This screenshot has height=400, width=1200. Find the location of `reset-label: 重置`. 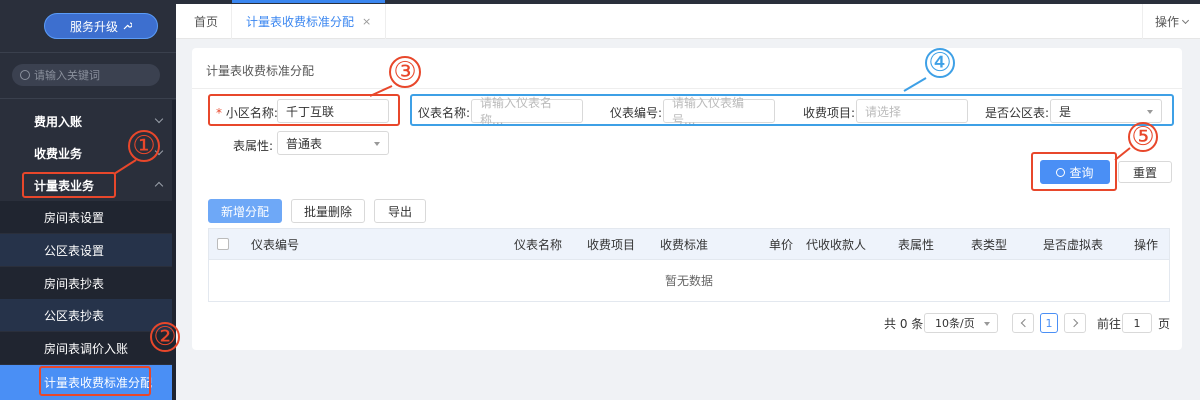

reset-label: 重置 is located at coordinates (1144, 172).